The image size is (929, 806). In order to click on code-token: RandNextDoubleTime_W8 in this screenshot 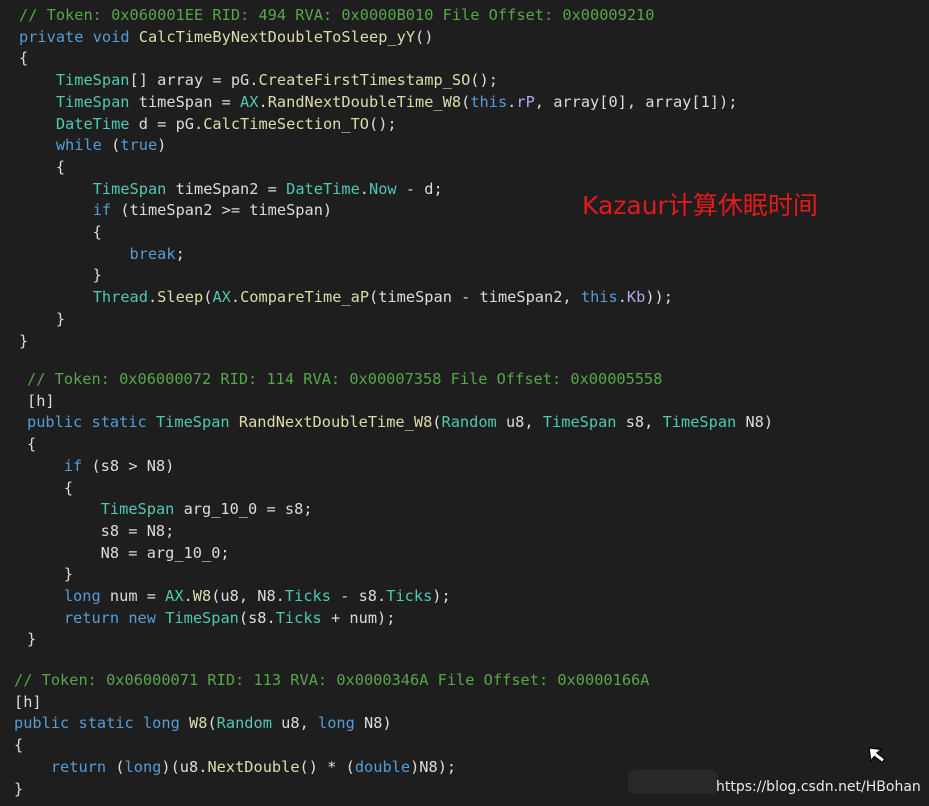, I will do `click(335, 422)`.